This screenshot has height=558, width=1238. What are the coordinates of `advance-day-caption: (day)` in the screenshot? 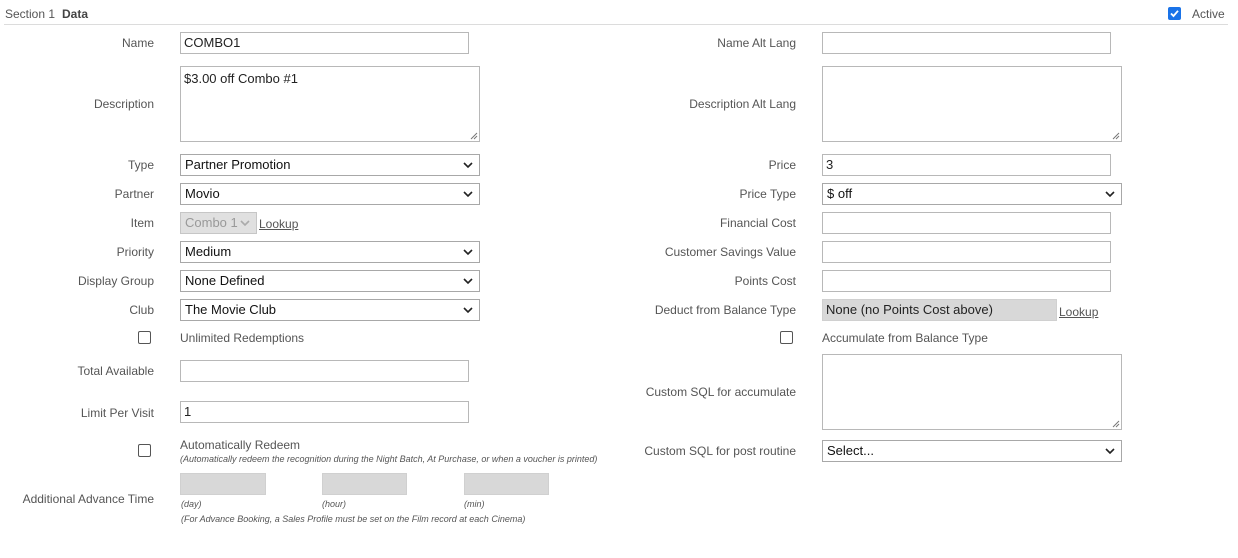 It's located at (191, 504).